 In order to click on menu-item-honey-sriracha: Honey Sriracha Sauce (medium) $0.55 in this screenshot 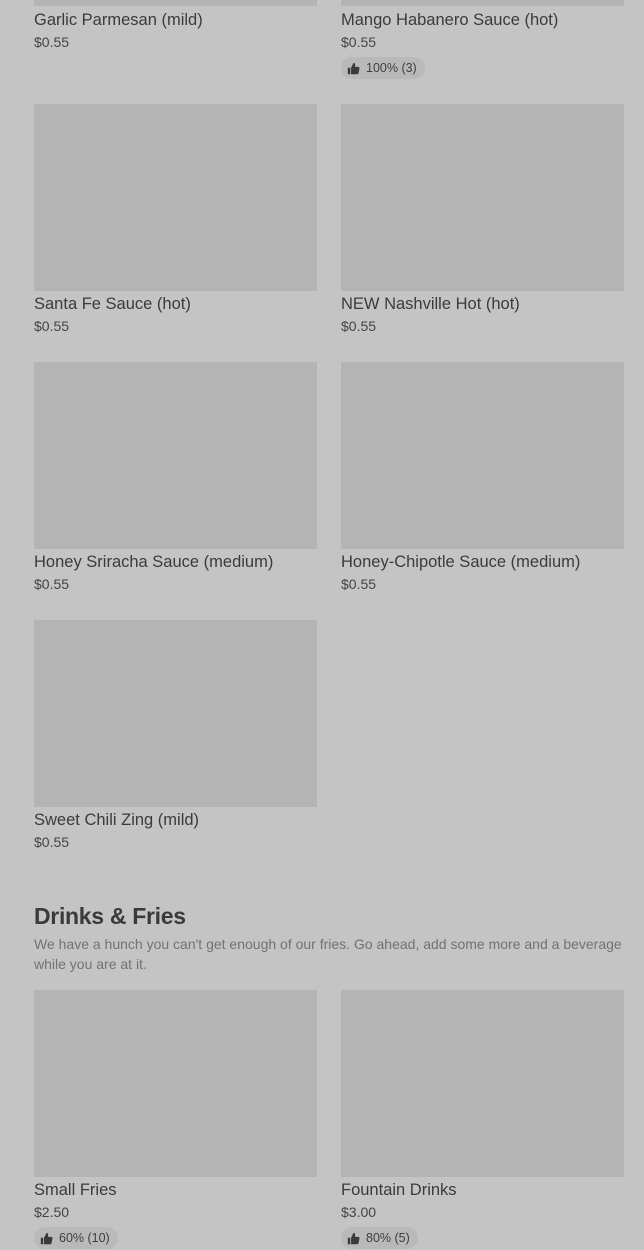, I will do `click(175, 477)`.